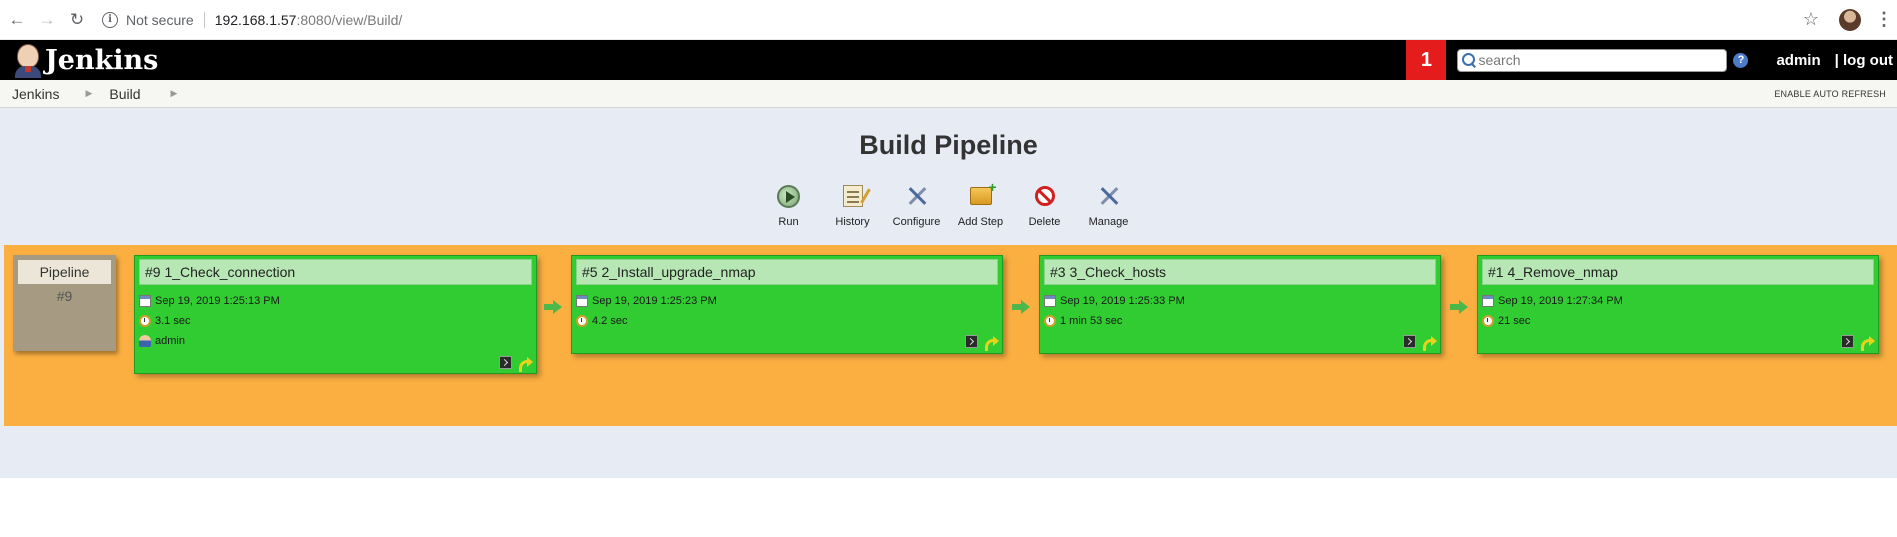 The image size is (1897, 537). What do you see at coordinates (204, 19) in the screenshot?
I see `url-separator` at bounding box center [204, 19].